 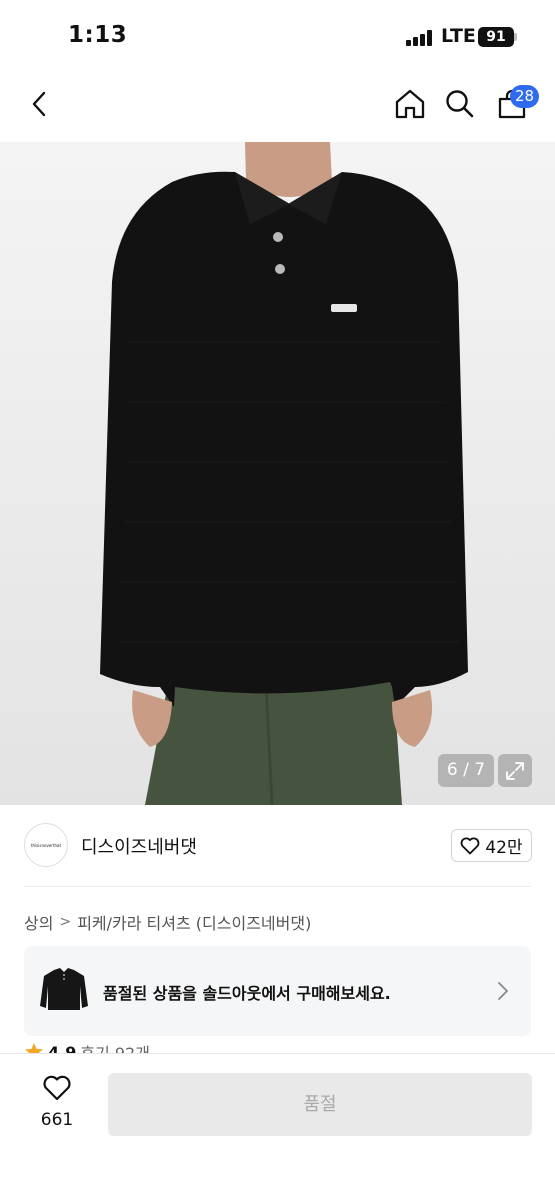 I want to click on search-icon, so click(x=460, y=104).